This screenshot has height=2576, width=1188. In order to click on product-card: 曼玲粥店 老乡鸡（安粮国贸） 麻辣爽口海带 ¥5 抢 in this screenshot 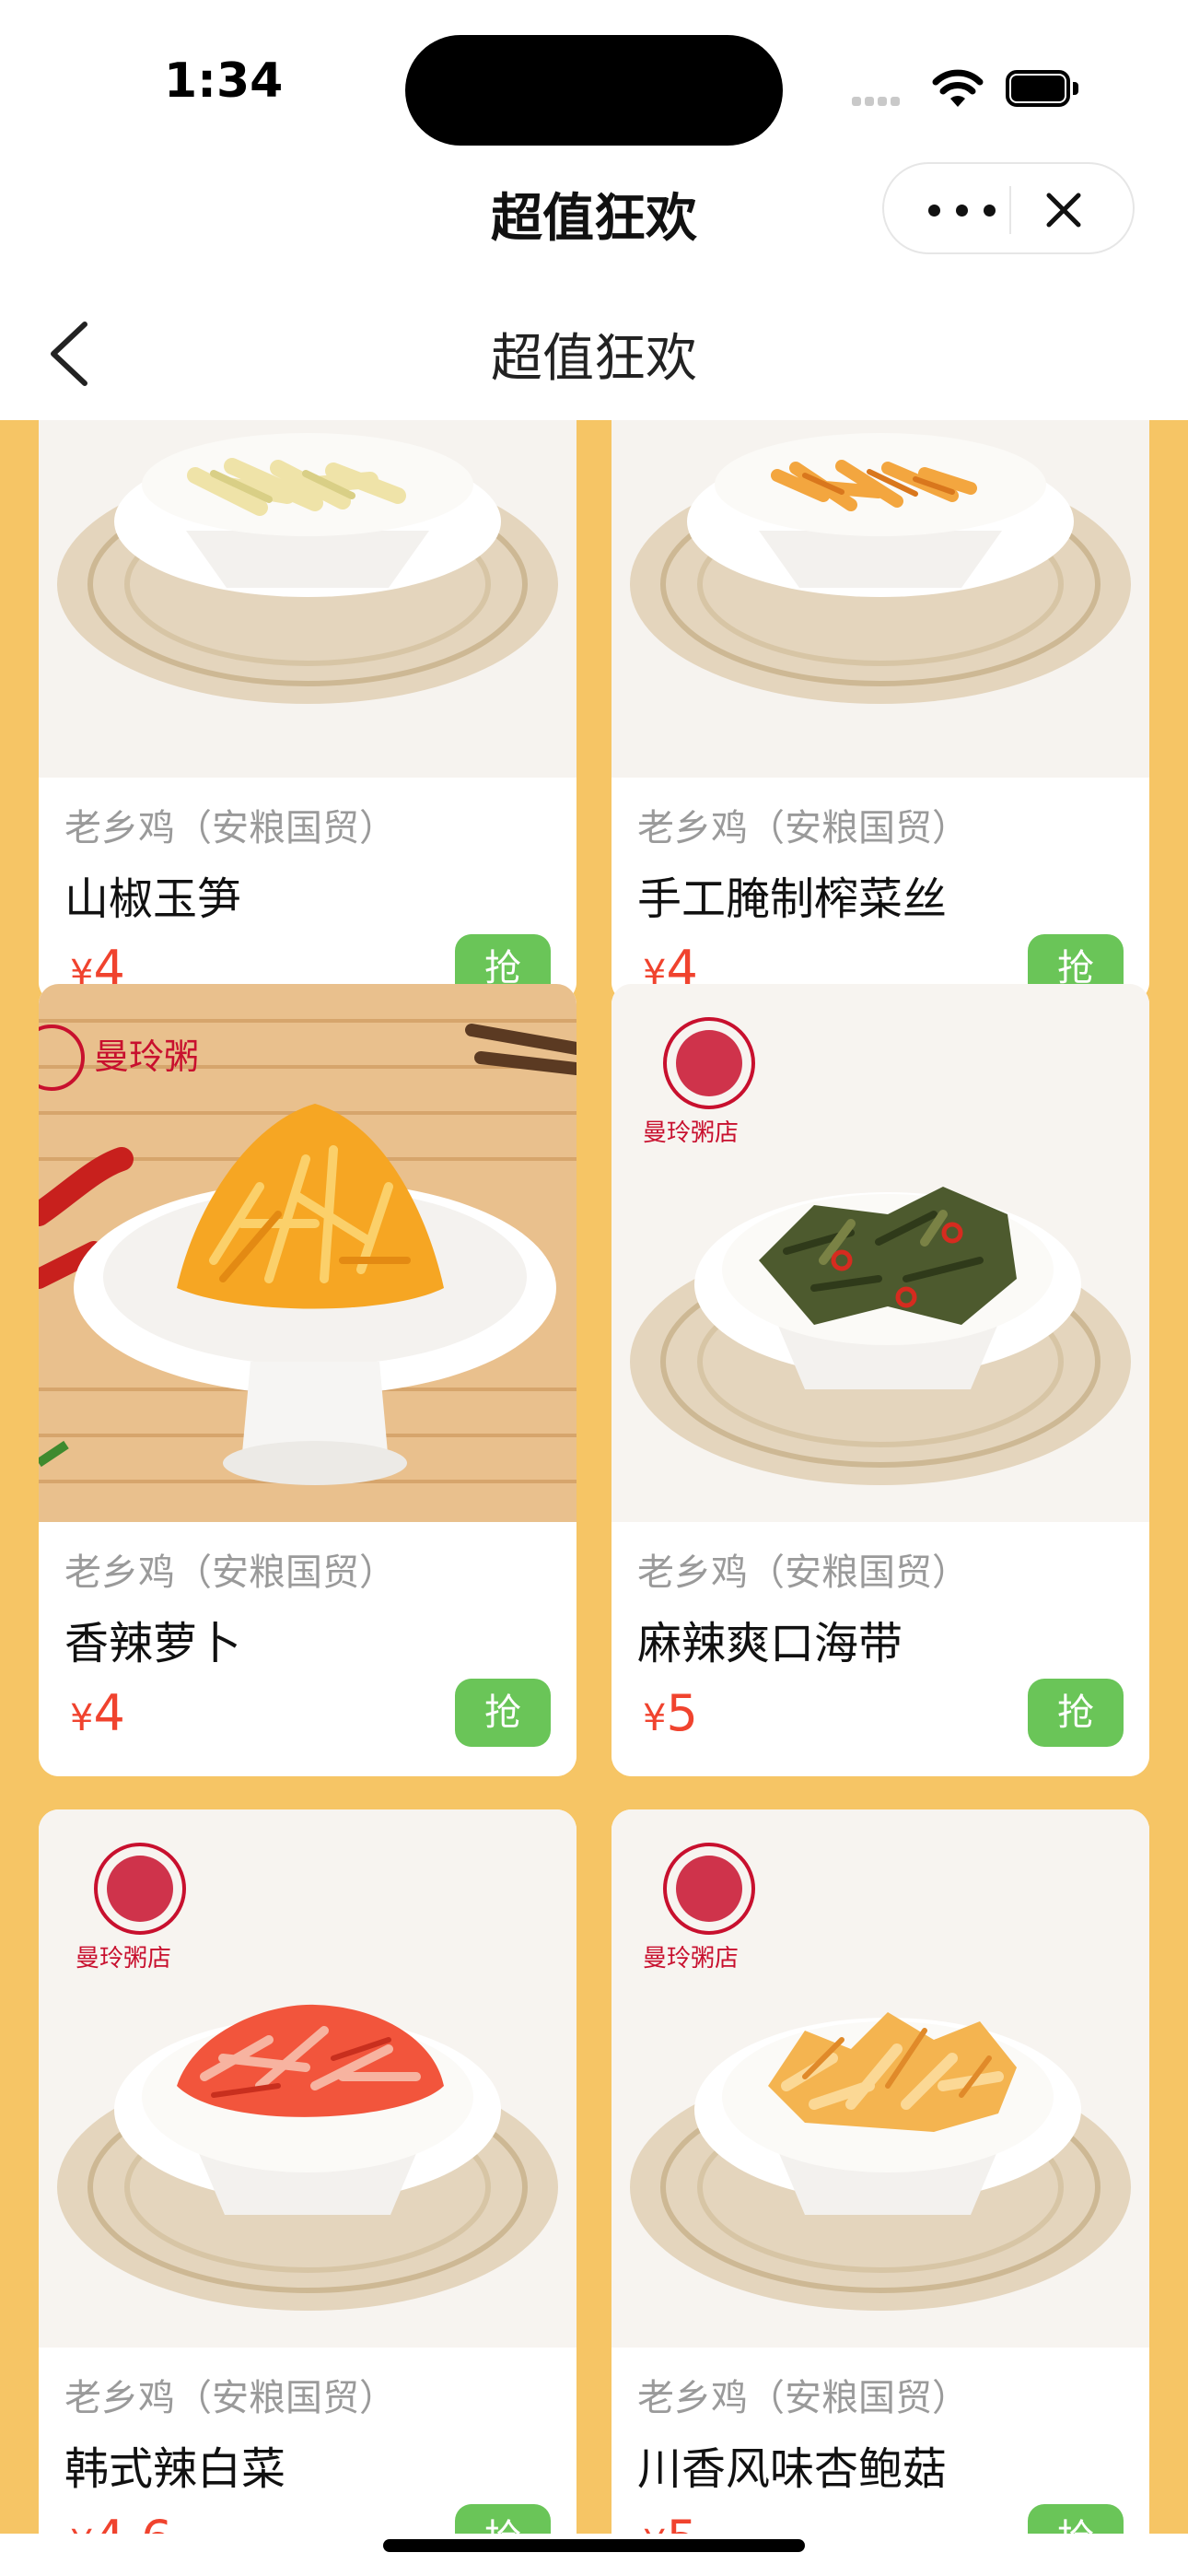, I will do `click(880, 1380)`.